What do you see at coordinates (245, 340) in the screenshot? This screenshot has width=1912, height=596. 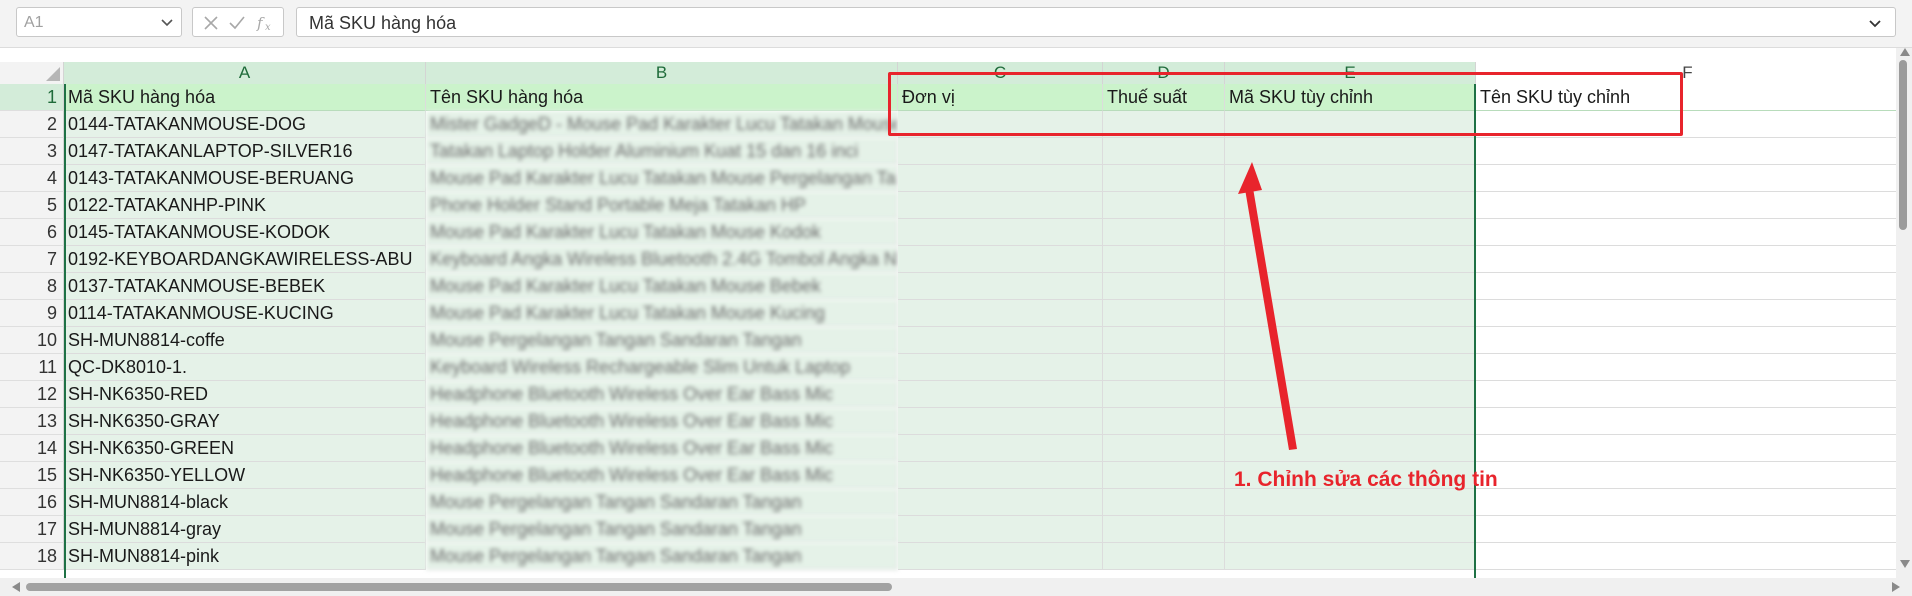 I see `cell-a: SH-MUN8814-coffe` at bounding box center [245, 340].